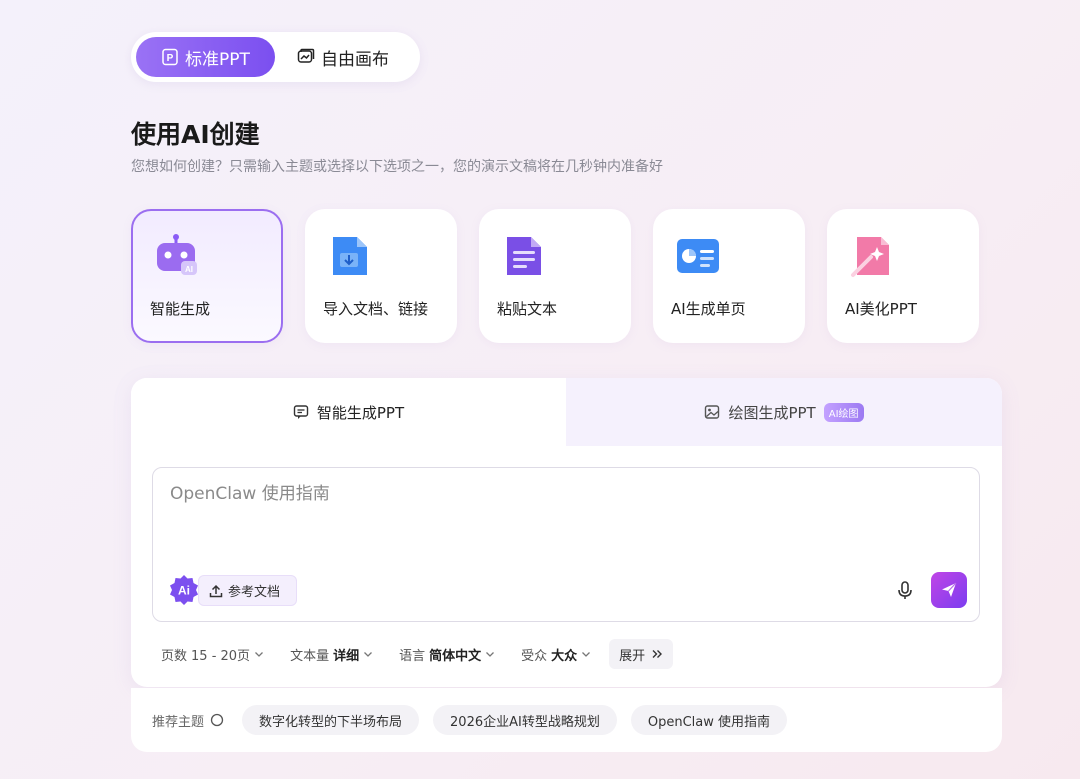  Describe the element at coordinates (381, 276) in the screenshot. I see `card-import-document: 导入文档、链接` at that location.